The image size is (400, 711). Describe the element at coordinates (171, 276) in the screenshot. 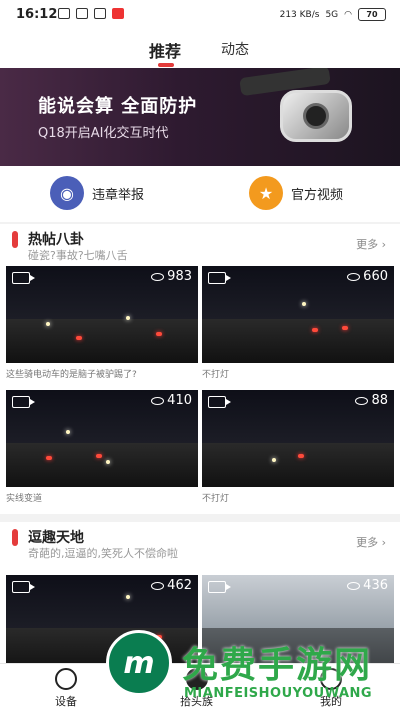

I see `view-count: 983` at that location.